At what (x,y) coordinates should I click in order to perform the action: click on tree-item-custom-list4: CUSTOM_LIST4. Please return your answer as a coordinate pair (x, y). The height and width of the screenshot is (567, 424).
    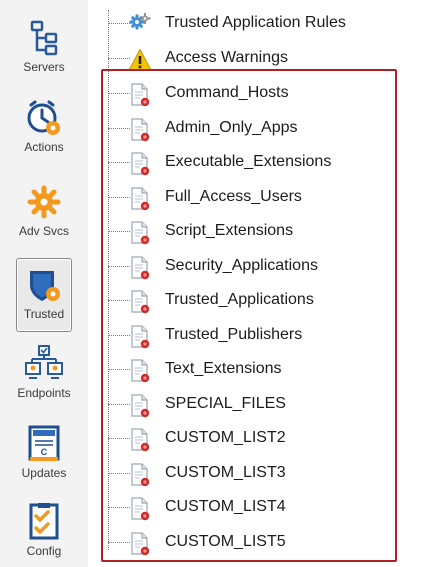
    Looking at the image, I should click on (253, 507).